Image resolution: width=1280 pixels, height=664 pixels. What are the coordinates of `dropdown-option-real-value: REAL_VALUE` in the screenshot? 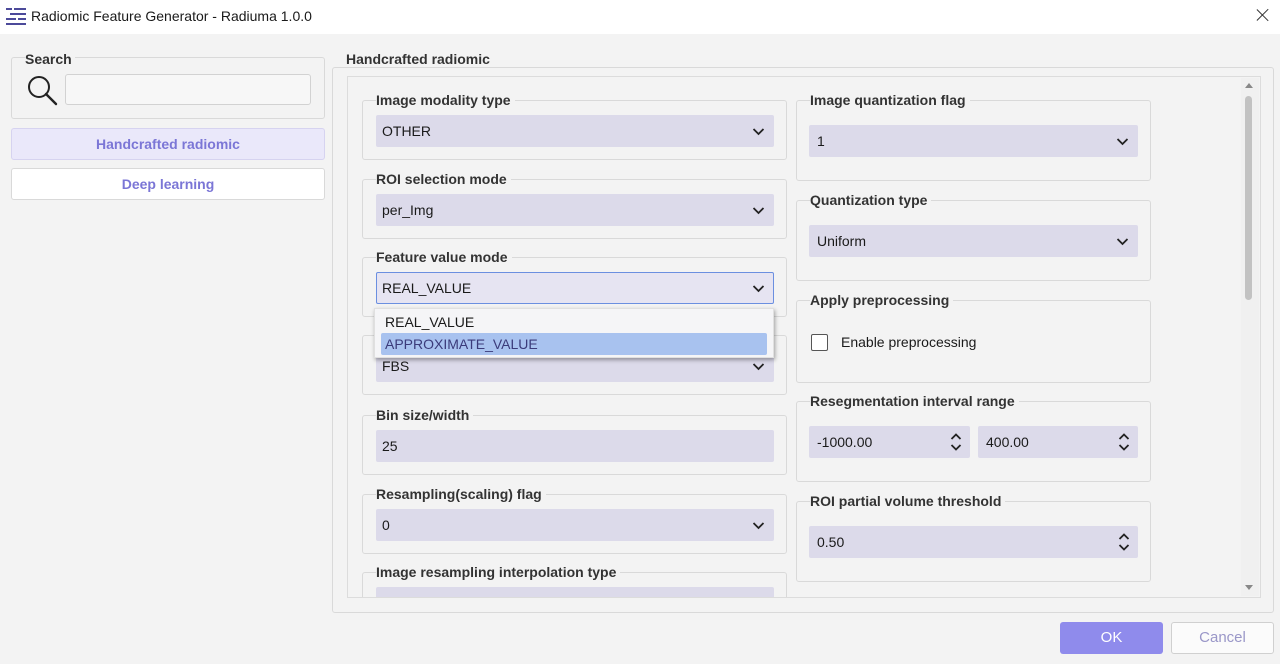 It's located at (574, 322).